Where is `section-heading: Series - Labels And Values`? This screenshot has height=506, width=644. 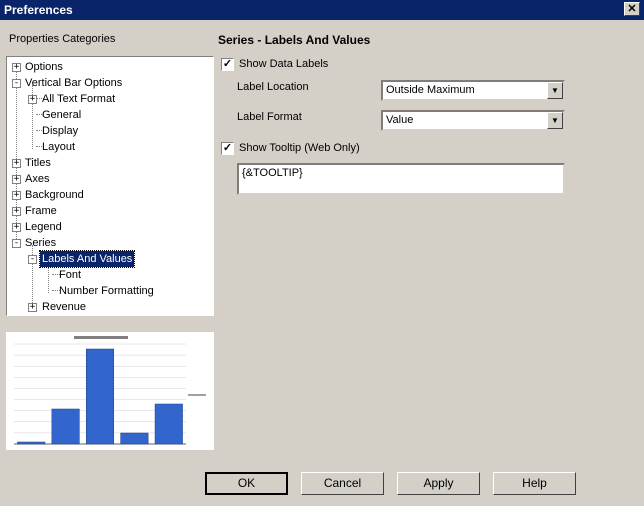
section-heading: Series - Labels And Values is located at coordinates (294, 40).